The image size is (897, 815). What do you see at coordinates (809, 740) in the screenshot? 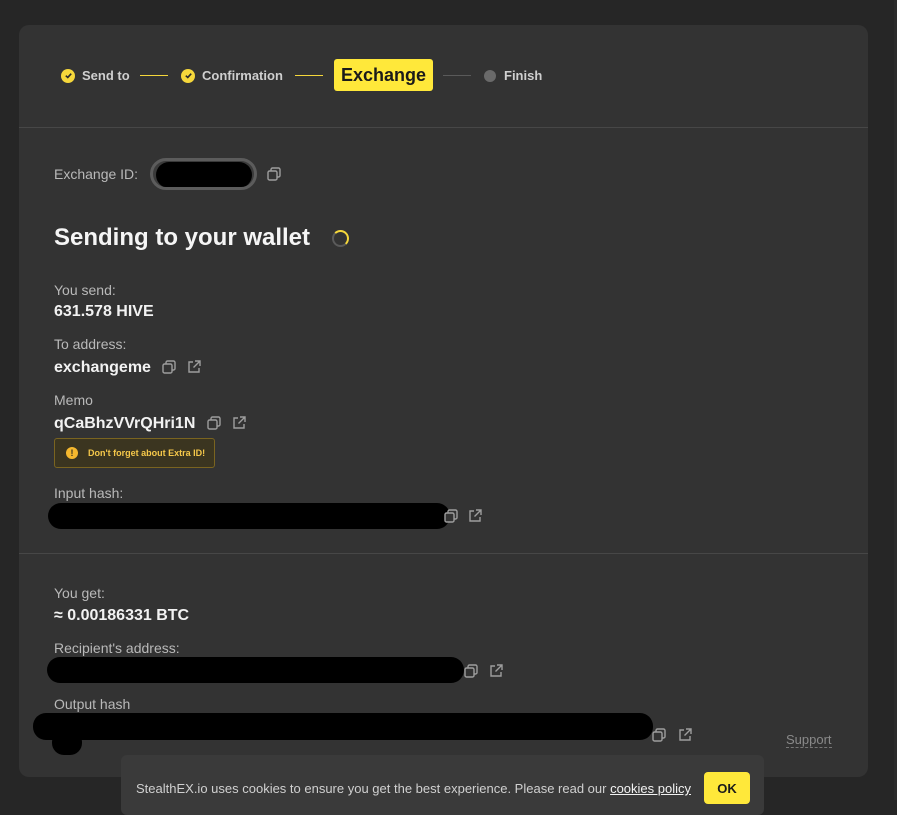
I see `support-link: Support` at bounding box center [809, 740].